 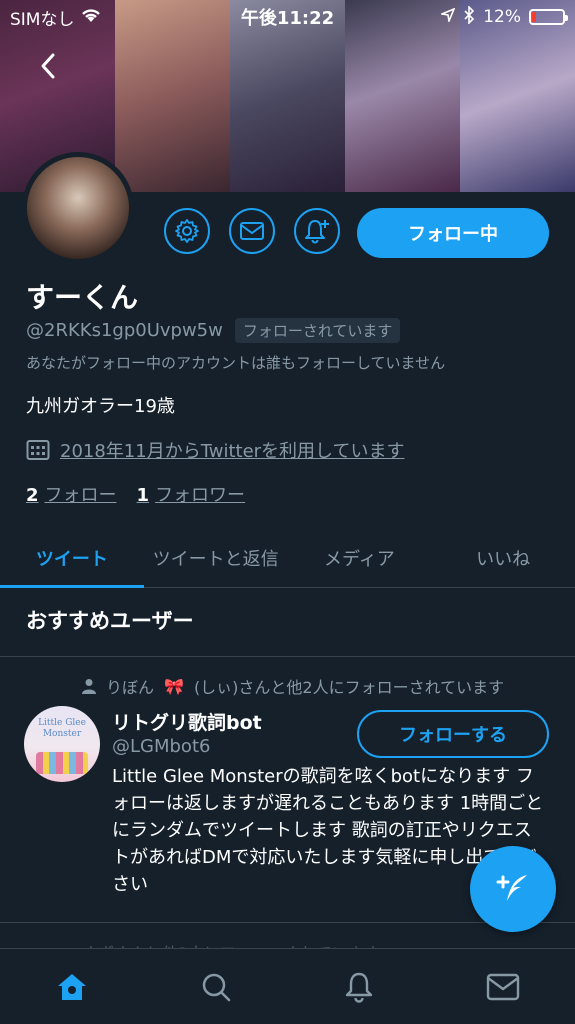 I want to click on back-button, so click(x=48, y=66).